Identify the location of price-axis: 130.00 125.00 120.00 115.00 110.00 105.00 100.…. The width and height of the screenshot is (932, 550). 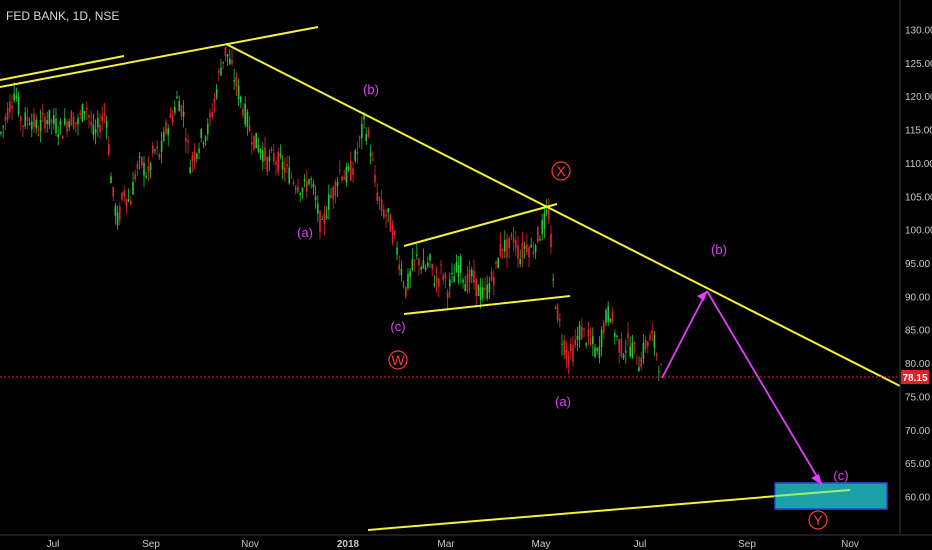
(915, 267).